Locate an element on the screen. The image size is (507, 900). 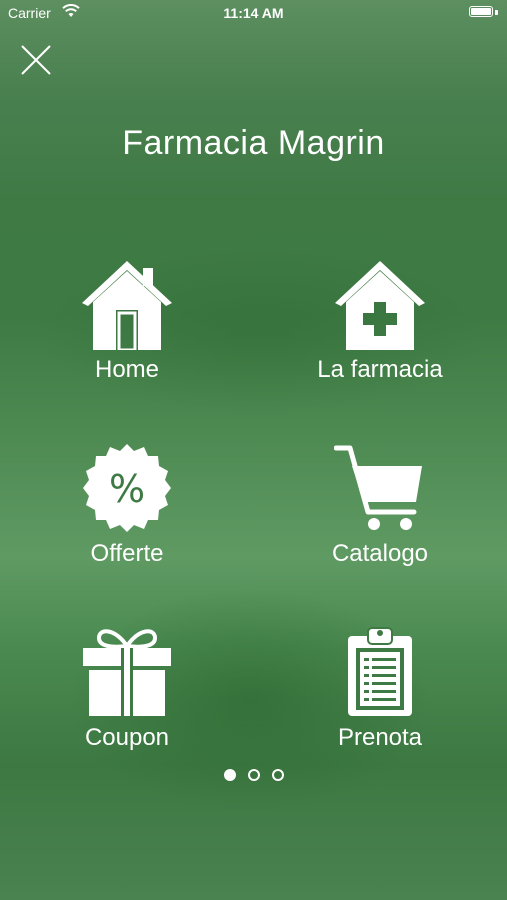
menu-label-coupon: Coupon is located at coordinates (127, 737).